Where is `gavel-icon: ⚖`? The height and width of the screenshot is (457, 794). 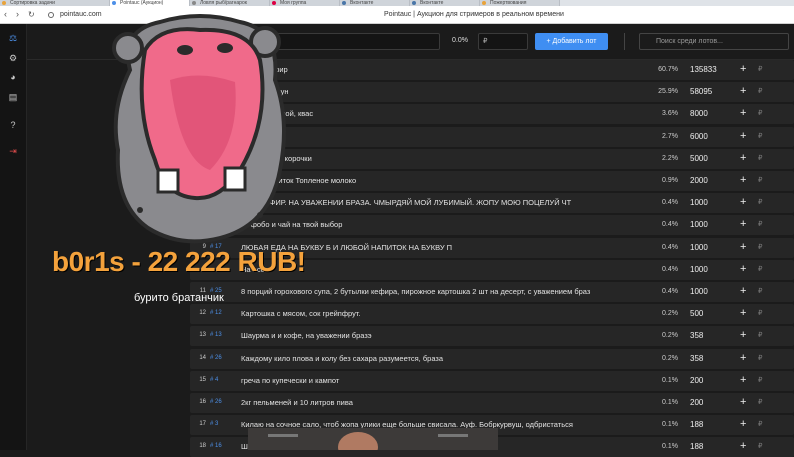 gavel-icon: ⚖ is located at coordinates (13, 38).